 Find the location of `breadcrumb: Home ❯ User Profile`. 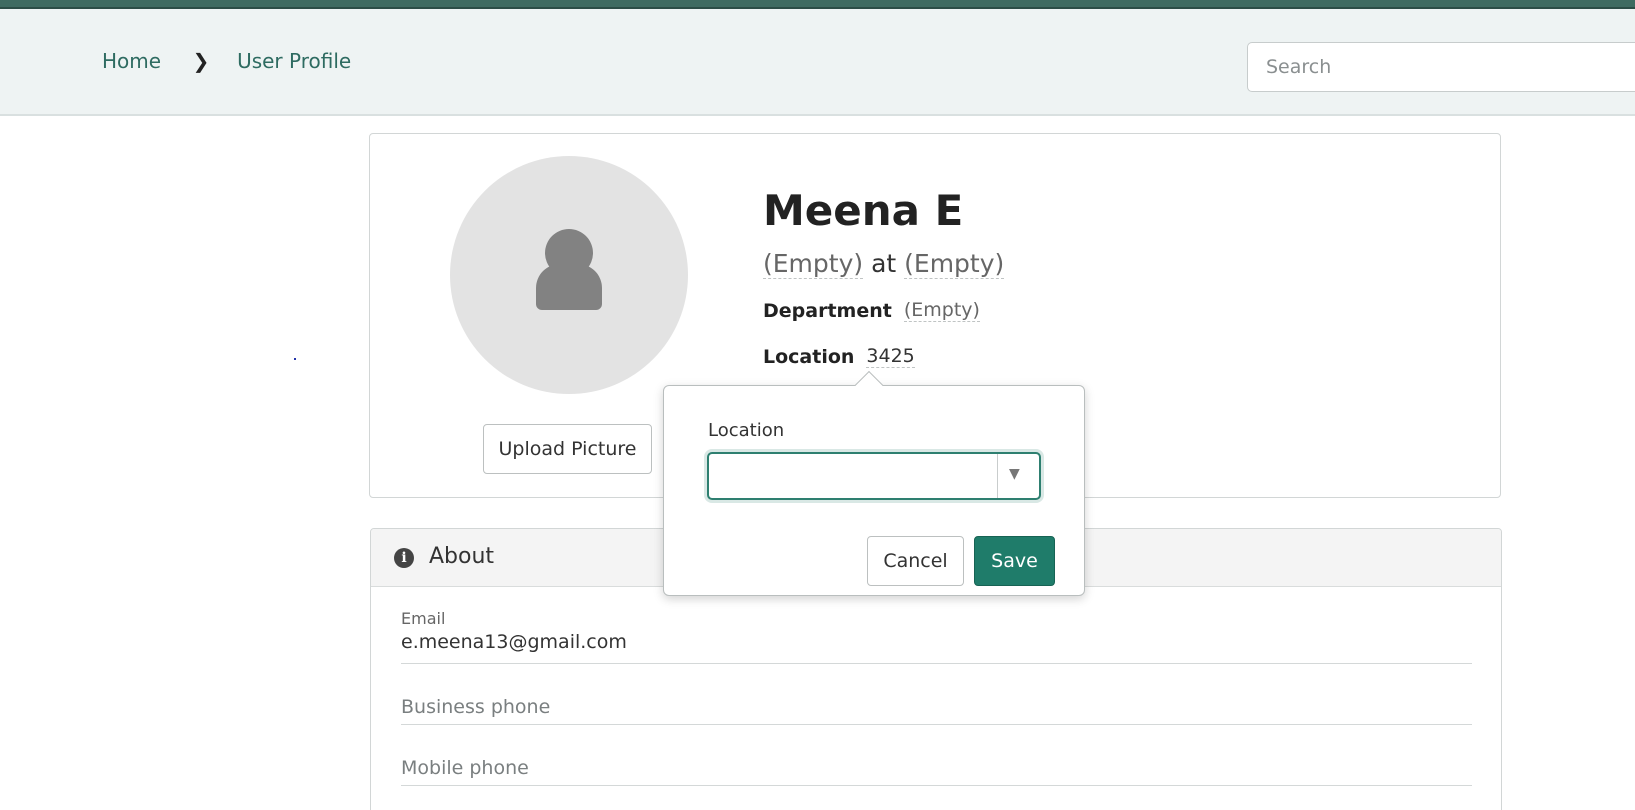

breadcrumb: Home ❯ User Profile is located at coordinates (226, 61).